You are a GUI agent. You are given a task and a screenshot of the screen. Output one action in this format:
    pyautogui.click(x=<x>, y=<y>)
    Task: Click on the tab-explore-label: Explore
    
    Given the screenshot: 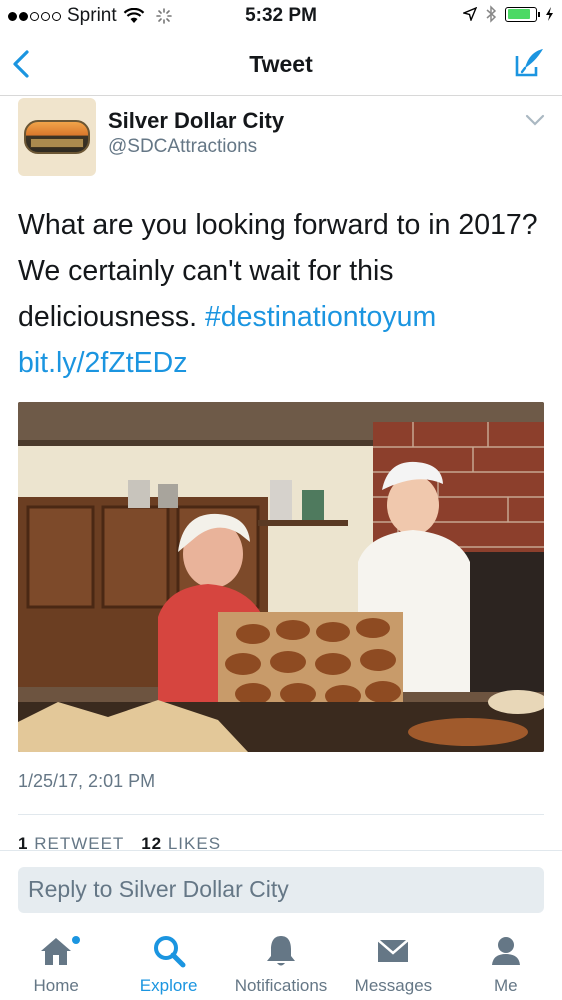 What is the action you would take?
    pyautogui.click(x=168, y=985)
    